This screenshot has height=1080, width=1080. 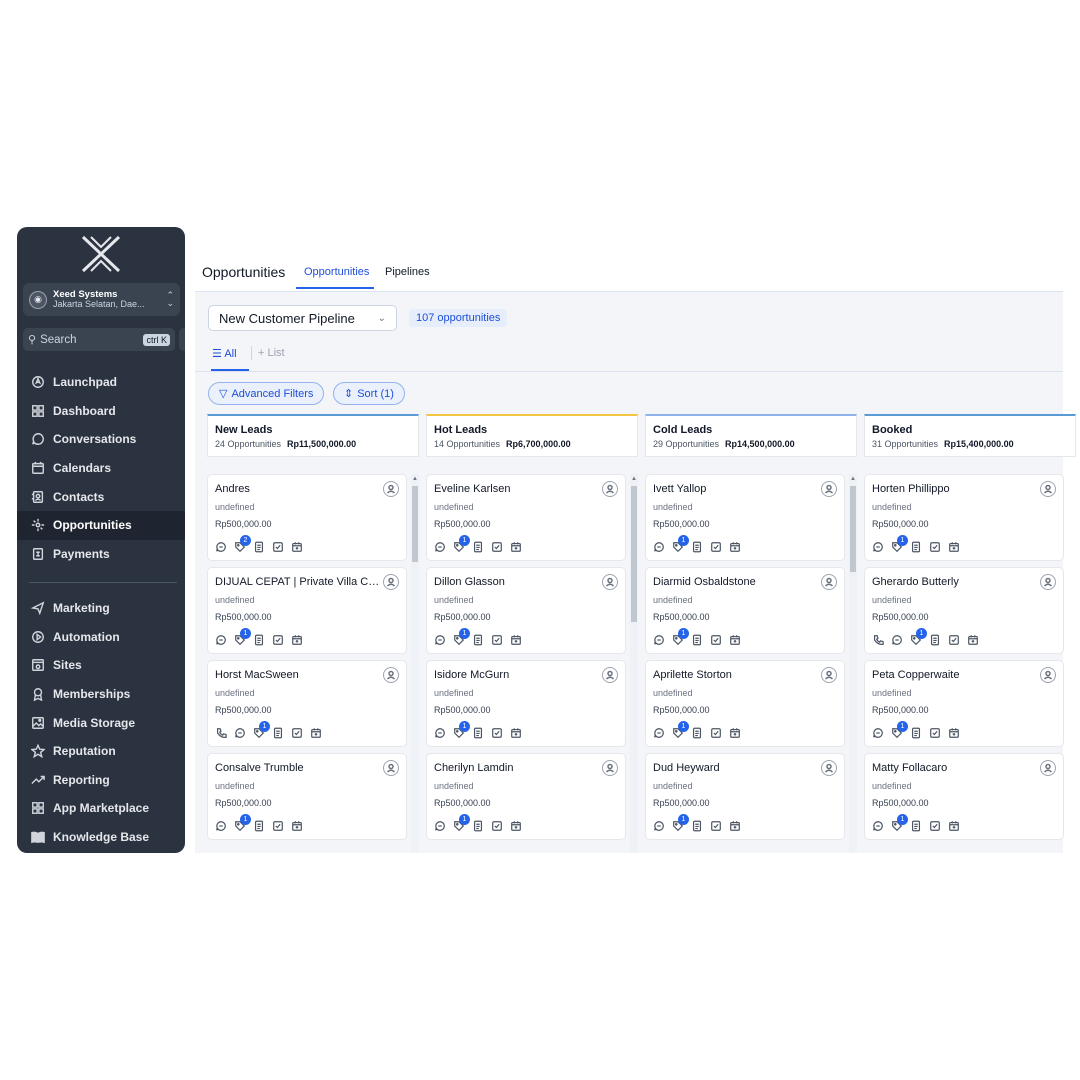 I want to click on tab-pipelines: Pipelines, so click(x=407, y=272).